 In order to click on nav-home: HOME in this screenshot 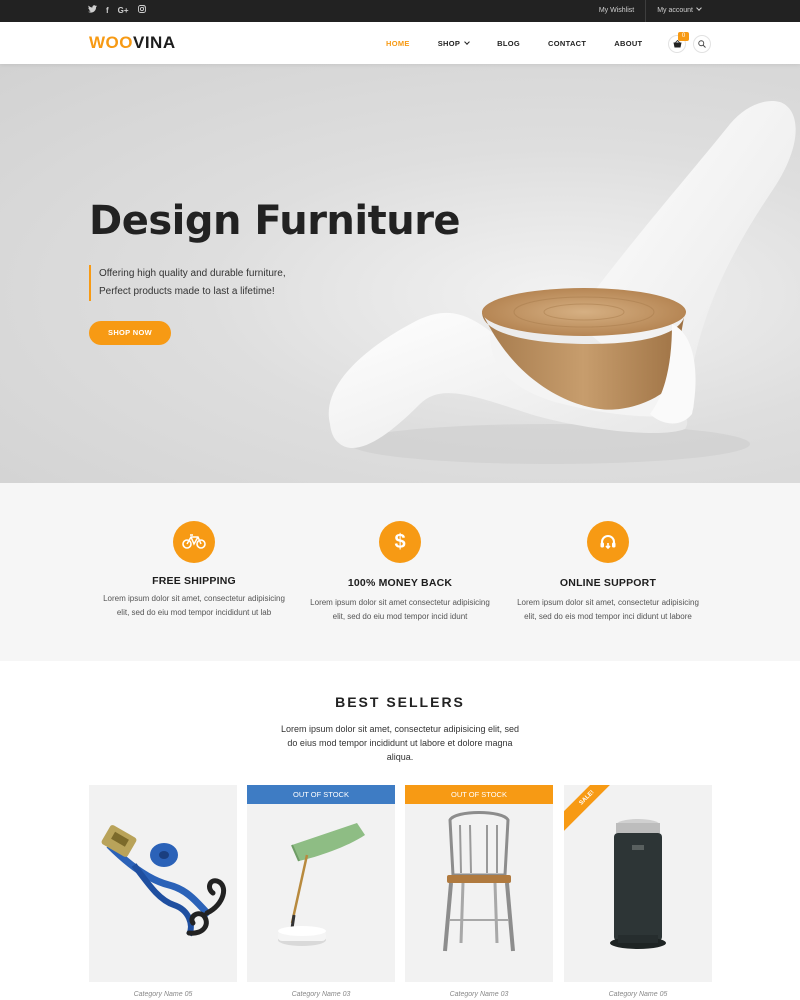, I will do `click(398, 43)`.